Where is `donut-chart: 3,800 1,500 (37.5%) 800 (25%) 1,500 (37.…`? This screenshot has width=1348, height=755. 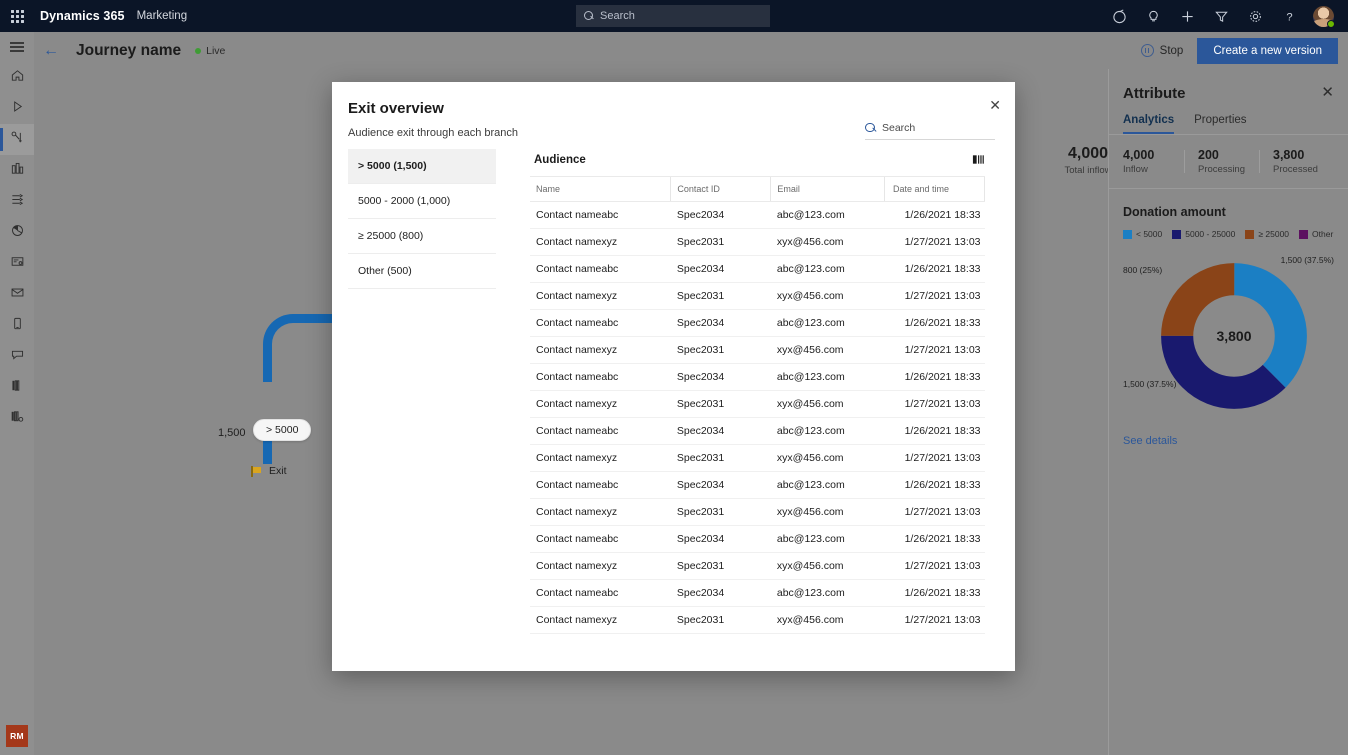
donut-chart: 3,800 1,500 (37.5%) 800 (25%) 1,500 (37.… is located at coordinates (1228, 338).